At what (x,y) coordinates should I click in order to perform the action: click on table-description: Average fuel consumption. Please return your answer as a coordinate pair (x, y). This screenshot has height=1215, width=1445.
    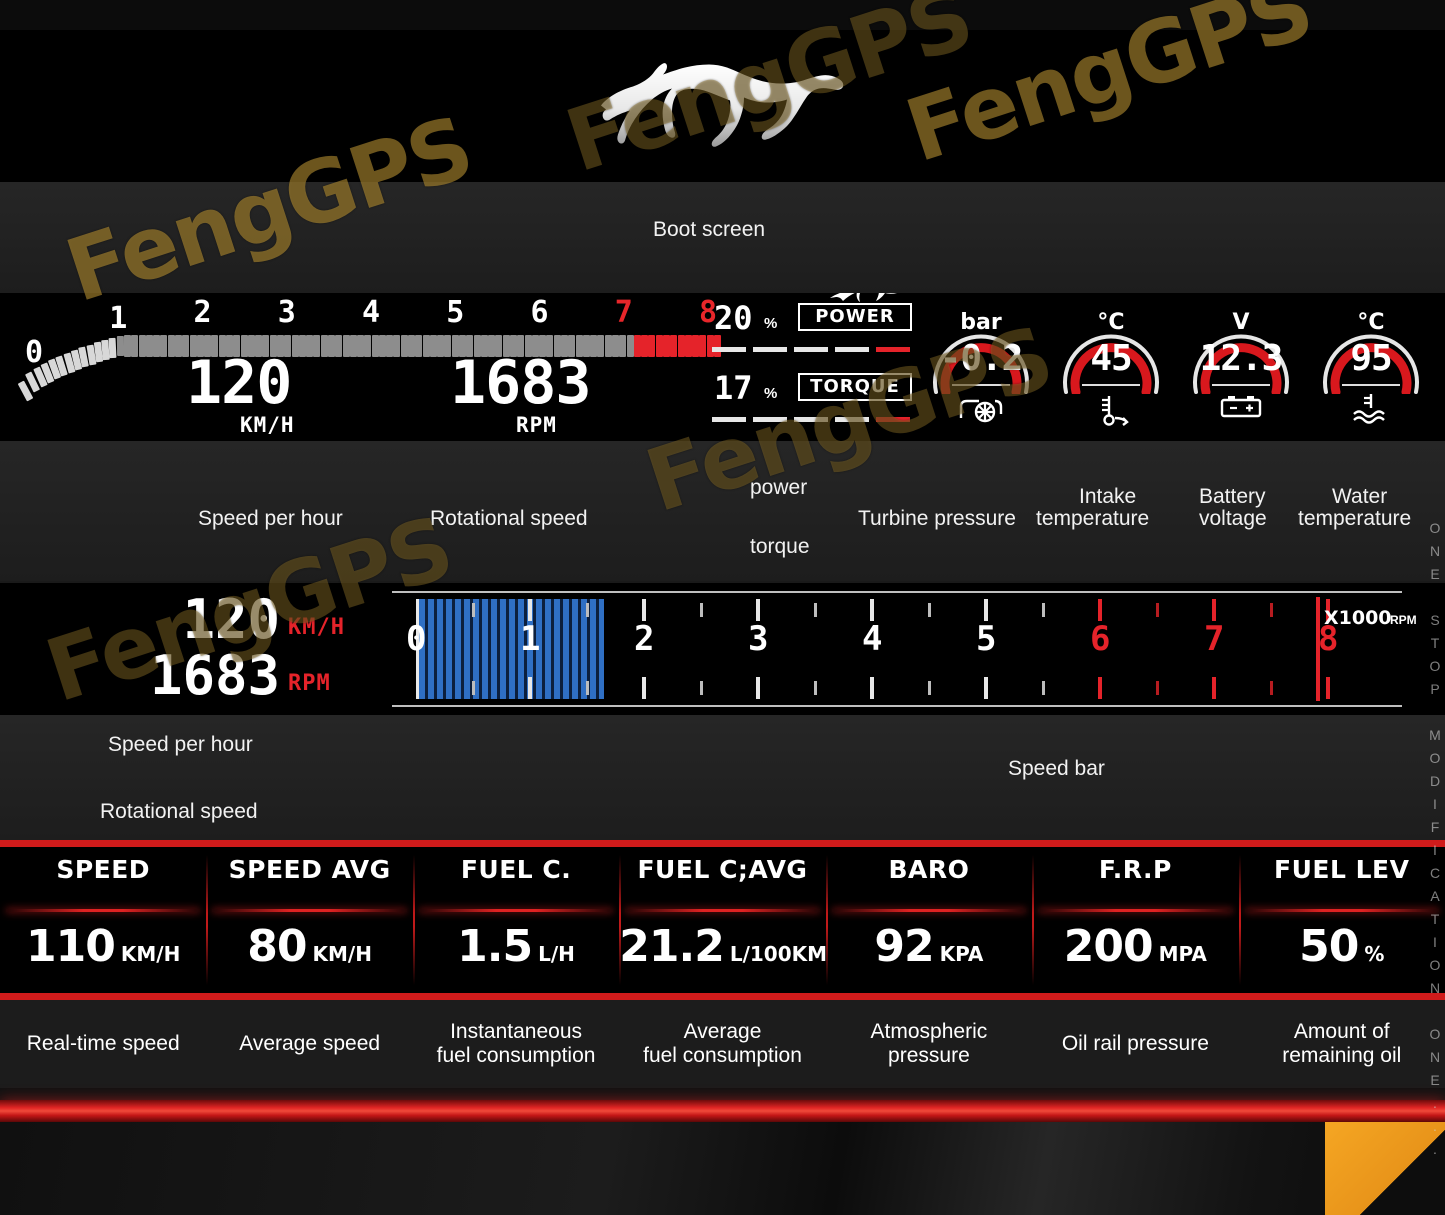
    Looking at the image, I should click on (722, 1043).